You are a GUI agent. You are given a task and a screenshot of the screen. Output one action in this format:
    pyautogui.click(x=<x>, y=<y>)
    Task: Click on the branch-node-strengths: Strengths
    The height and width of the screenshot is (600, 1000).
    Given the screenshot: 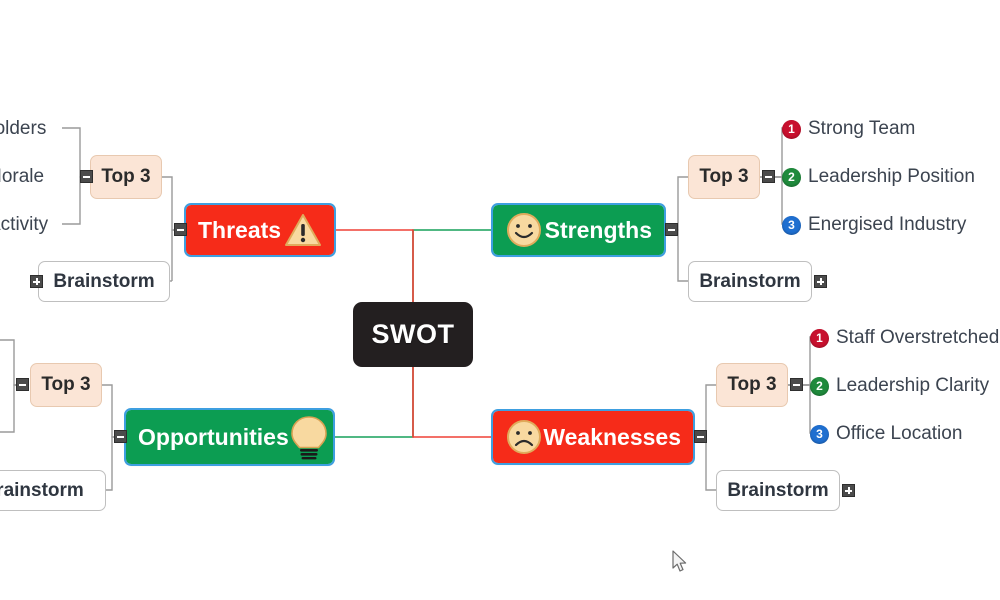 What is the action you would take?
    pyautogui.click(x=578, y=230)
    